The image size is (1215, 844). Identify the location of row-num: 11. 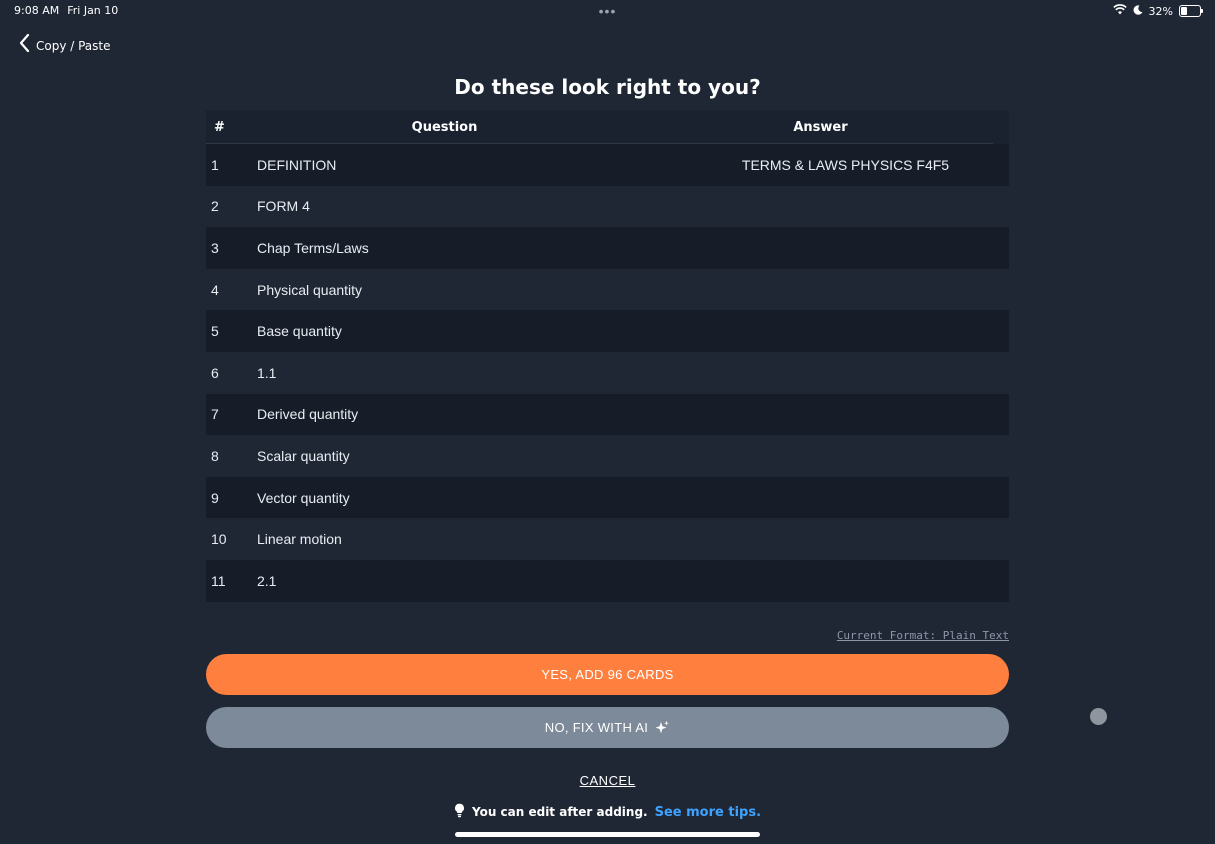
(218, 580).